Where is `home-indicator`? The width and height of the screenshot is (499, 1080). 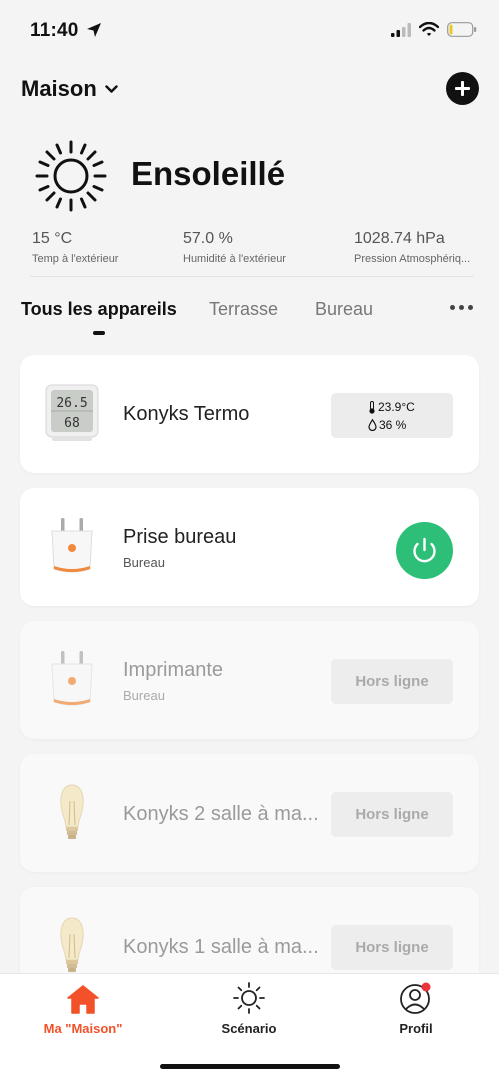
home-indicator is located at coordinates (250, 1066).